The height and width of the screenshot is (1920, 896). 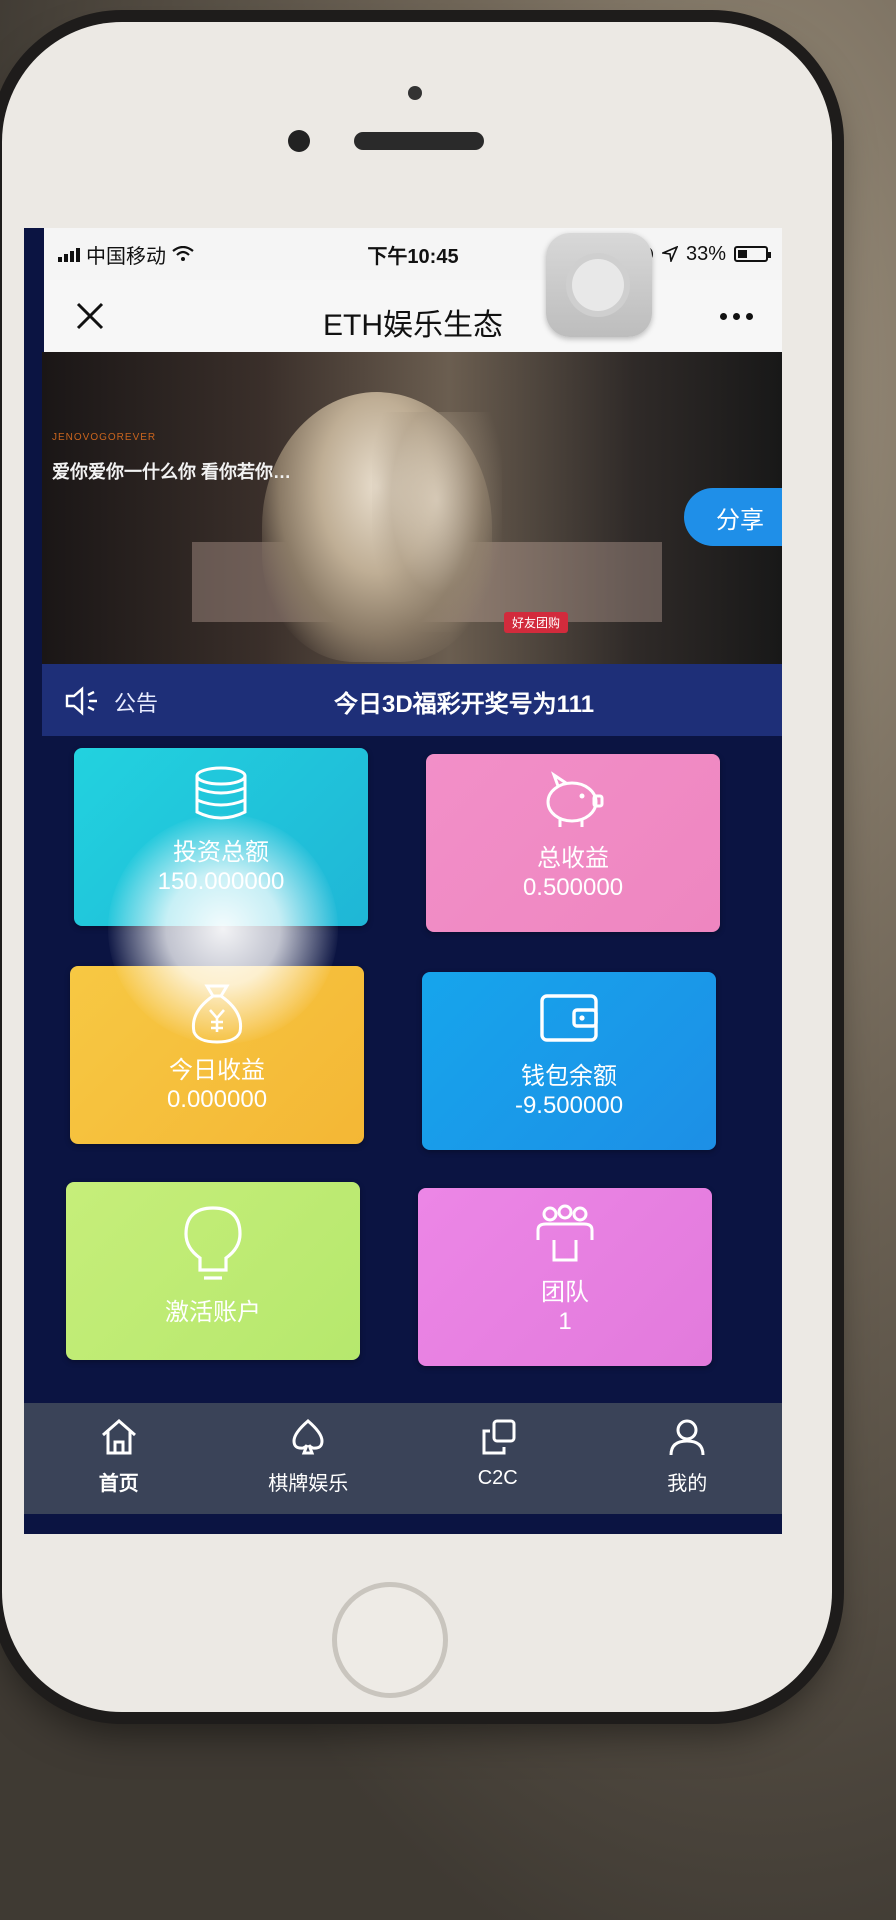 What do you see at coordinates (412, 508) in the screenshot?
I see `banner-image: JENOVOGOREVER 爱你爱你一什么你 看你若你… 好友团购` at bounding box center [412, 508].